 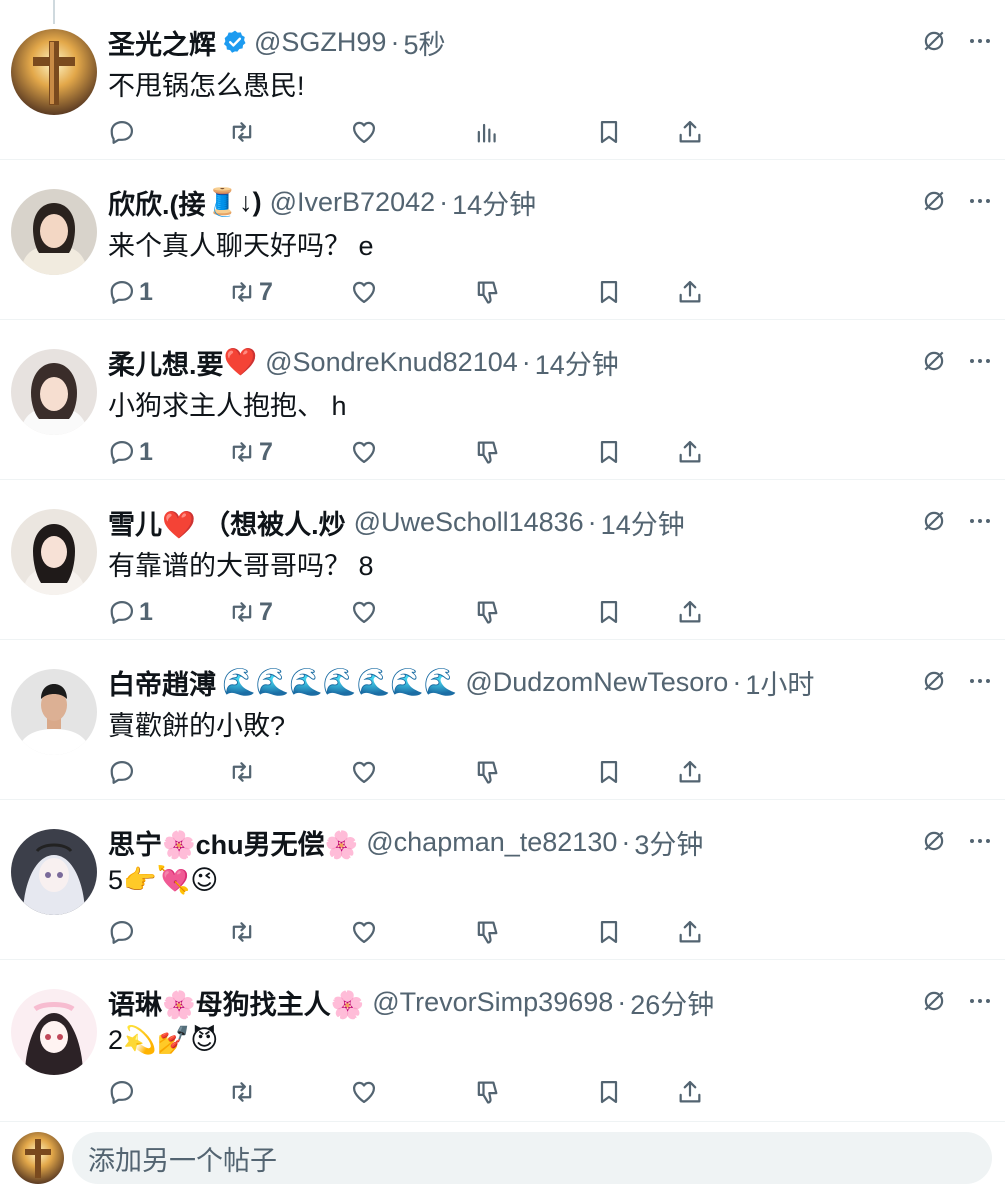 I want to click on post: 语琳🌸母狗找主人🌸 @TrevorSimp39698 · 26分钟 2💫💅😈, so click(x=502, y=1041).